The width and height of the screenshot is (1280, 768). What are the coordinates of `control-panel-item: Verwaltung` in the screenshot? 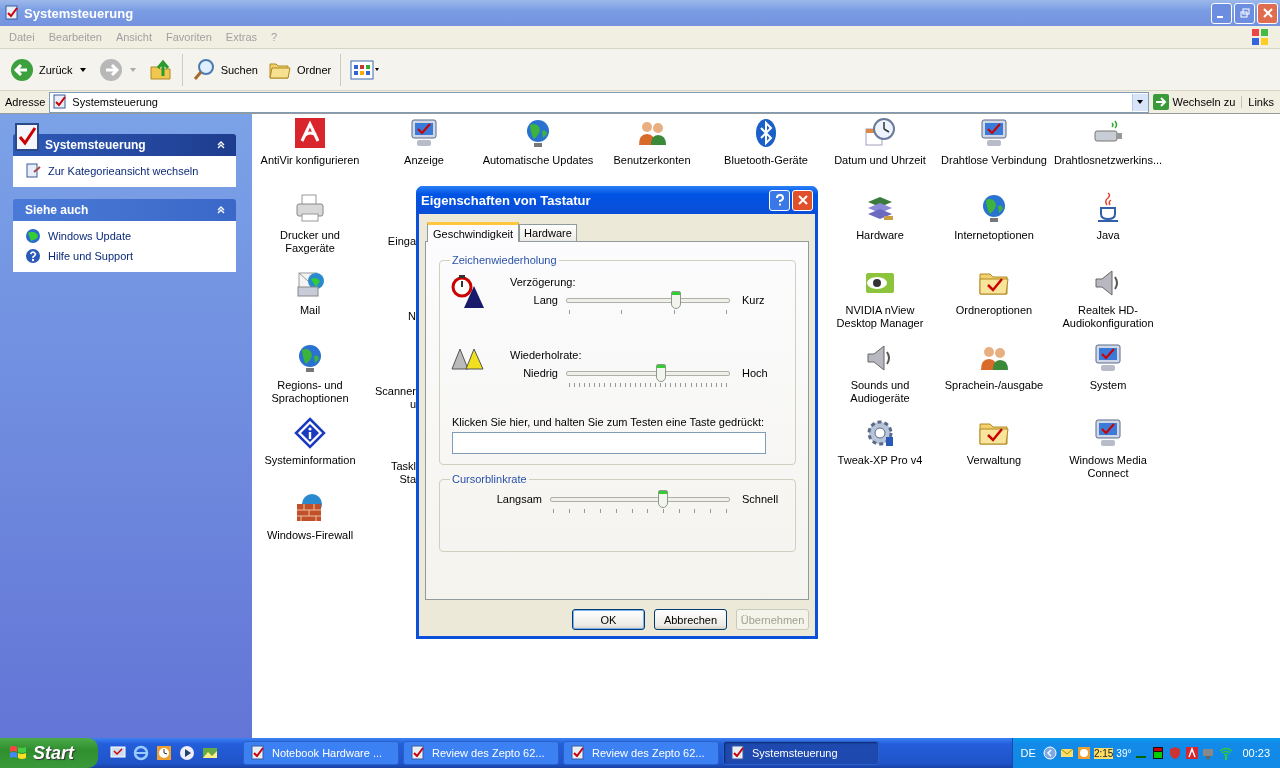 It's located at (994, 460).